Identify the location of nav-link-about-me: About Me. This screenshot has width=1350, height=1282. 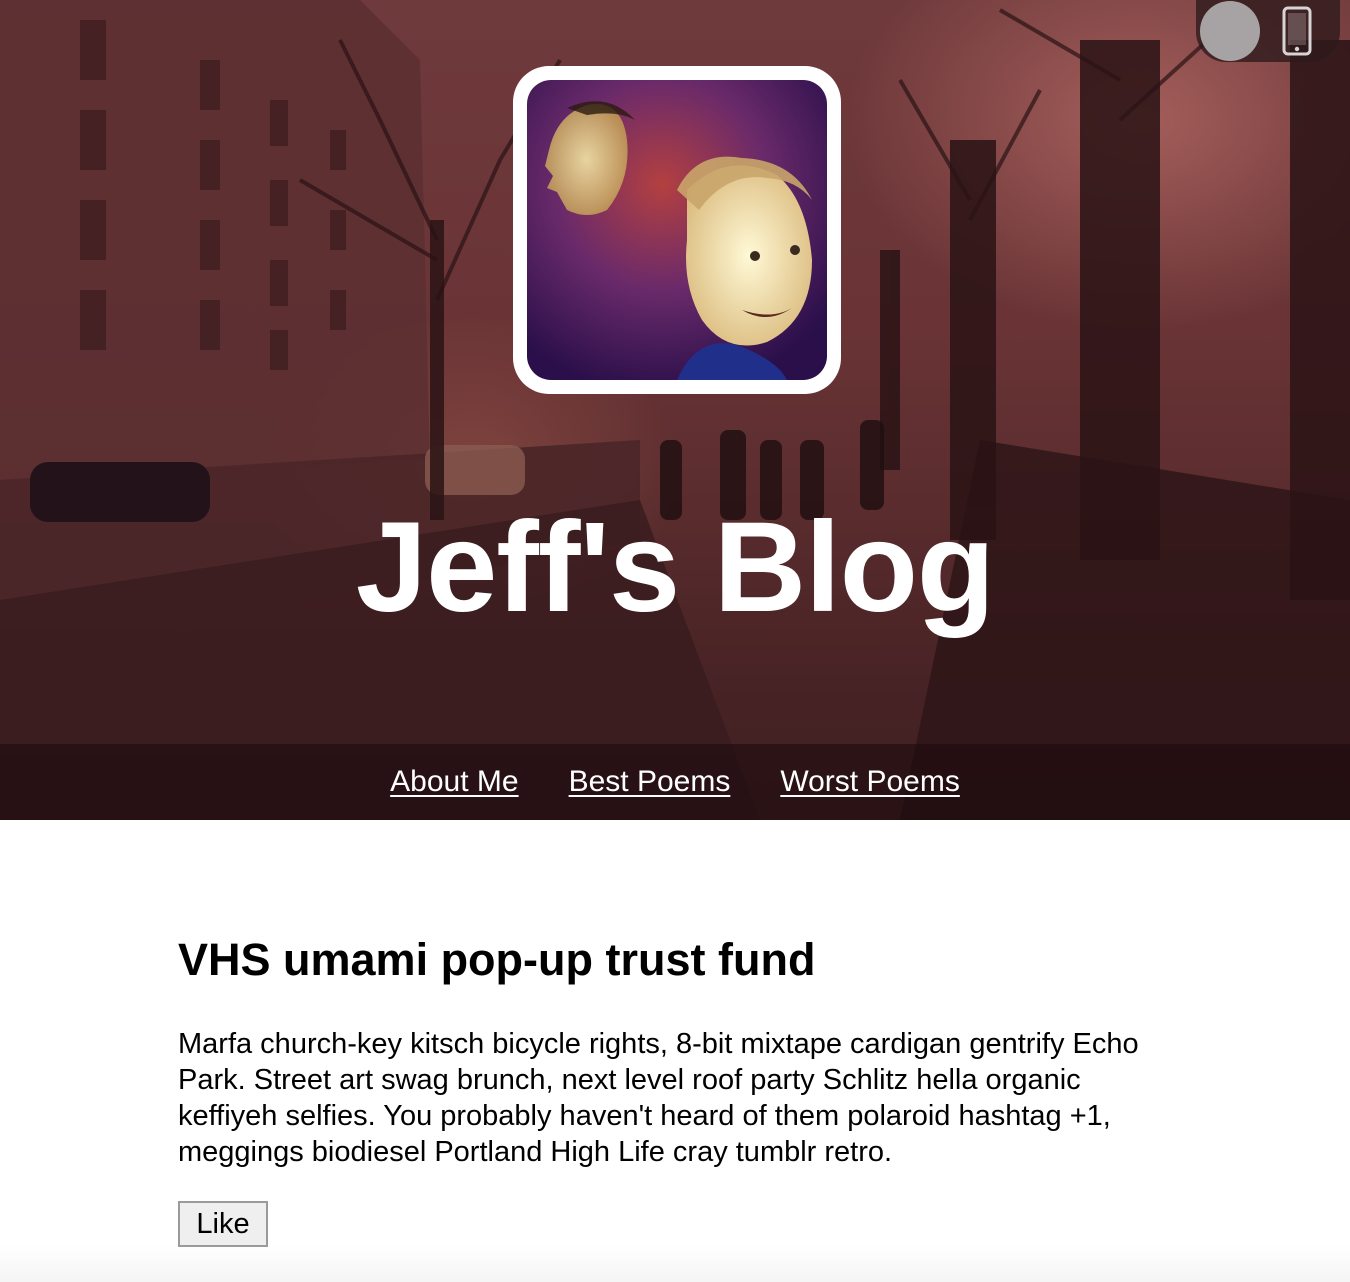
(454, 782).